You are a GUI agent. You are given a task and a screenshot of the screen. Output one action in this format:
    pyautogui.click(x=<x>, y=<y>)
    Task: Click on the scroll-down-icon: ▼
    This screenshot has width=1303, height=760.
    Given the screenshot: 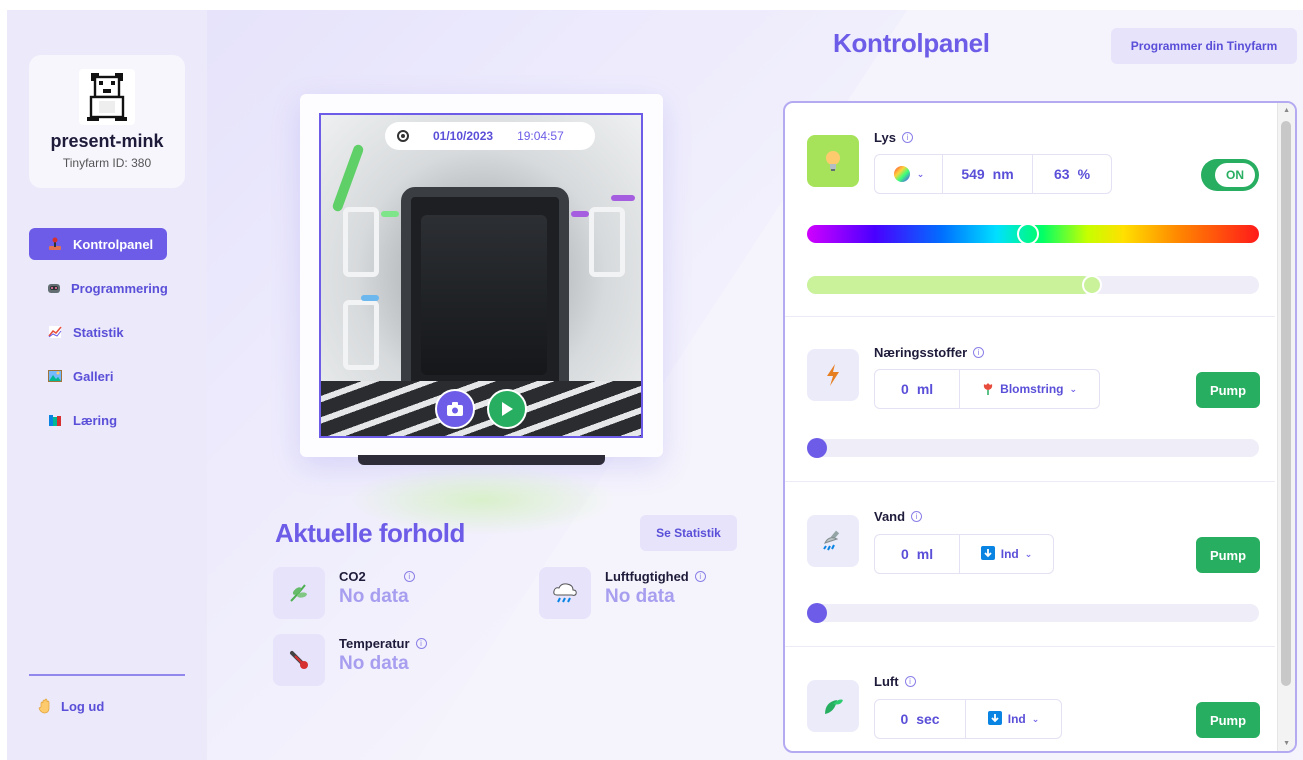 What is the action you would take?
    pyautogui.click(x=1286, y=743)
    